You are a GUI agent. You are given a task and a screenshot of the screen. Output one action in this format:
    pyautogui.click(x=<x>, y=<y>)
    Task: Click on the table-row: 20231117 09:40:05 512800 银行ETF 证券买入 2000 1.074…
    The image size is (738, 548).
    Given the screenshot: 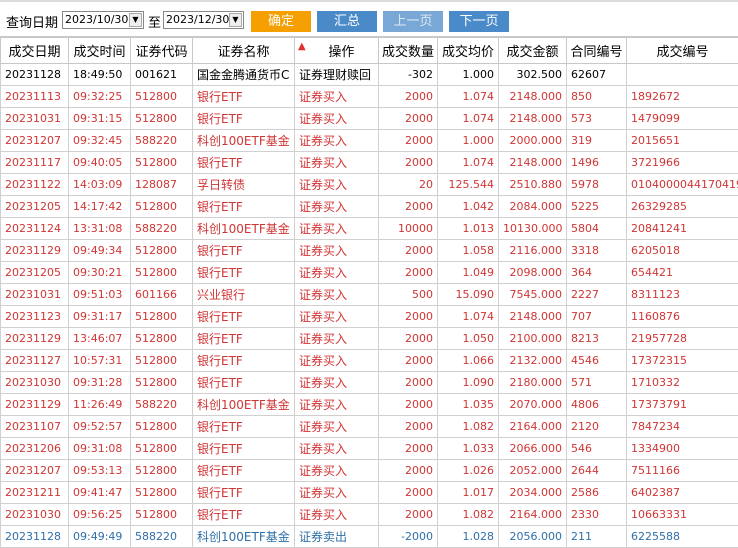 What is the action you would take?
    pyautogui.click(x=369, y=162)
    